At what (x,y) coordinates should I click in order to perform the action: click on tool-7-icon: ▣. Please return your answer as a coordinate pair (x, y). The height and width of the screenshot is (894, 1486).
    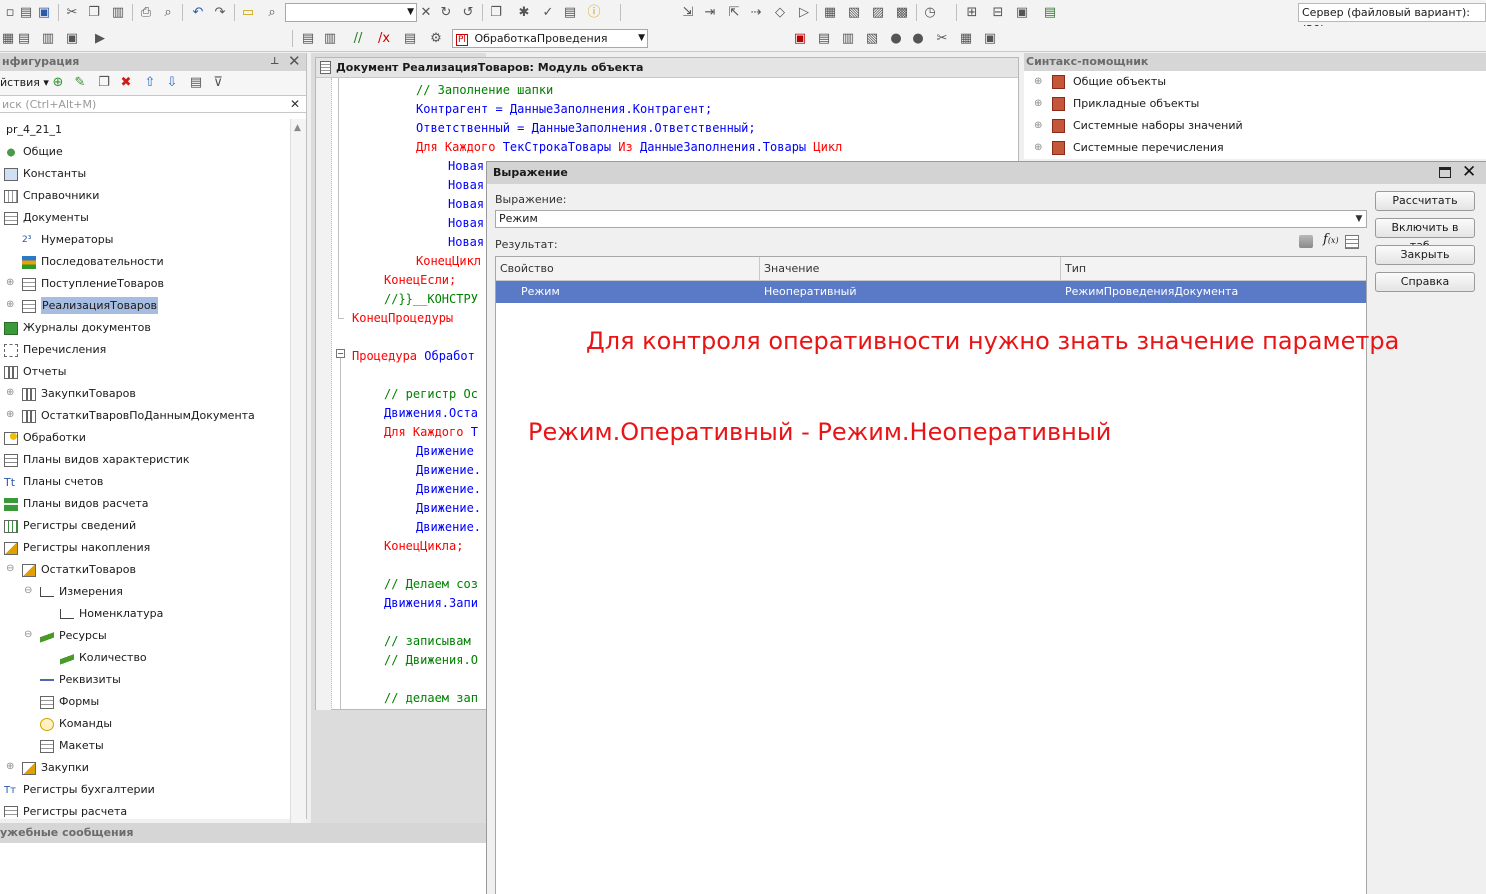
    Looking at the image, I should click on (1022, 13).